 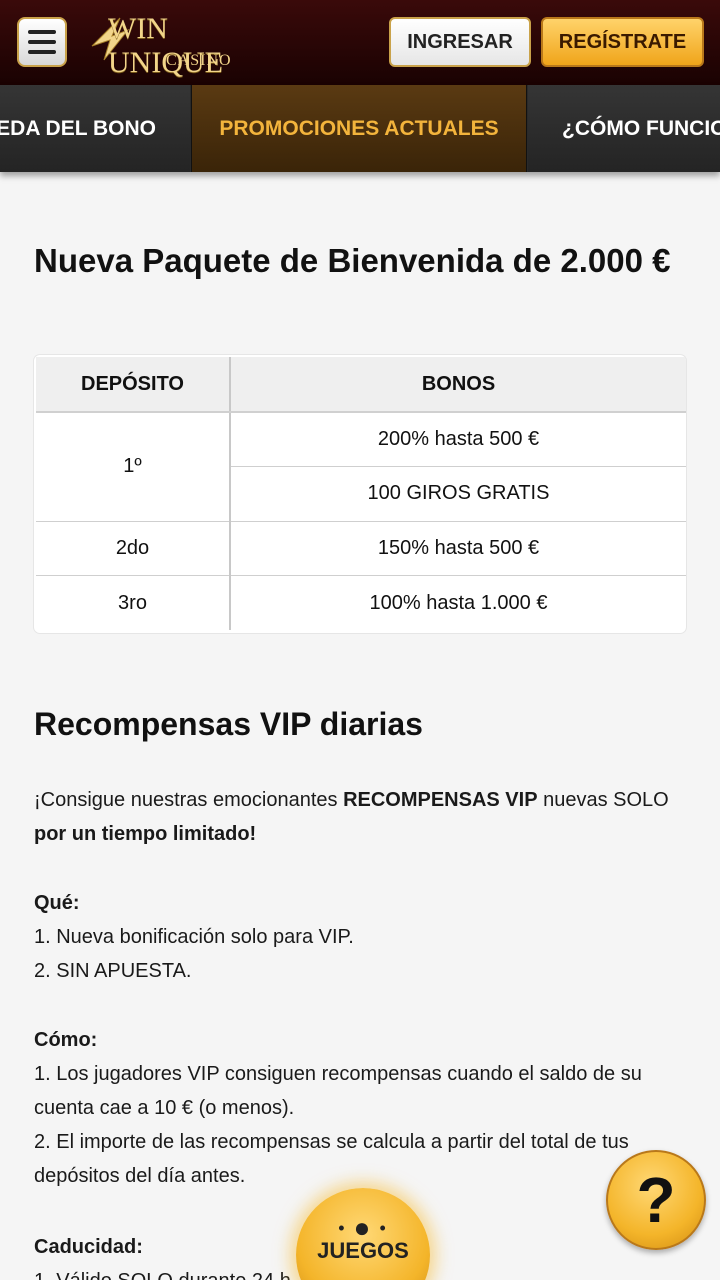 What do you see at coordinates (460, 42) in the screenshot?
I see `login-button: INGRESAR` at bounding box center [460, 42].